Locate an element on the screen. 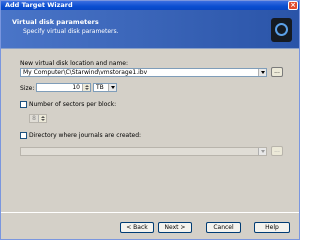  size-value: 10 is located at coordinates (76, 87).